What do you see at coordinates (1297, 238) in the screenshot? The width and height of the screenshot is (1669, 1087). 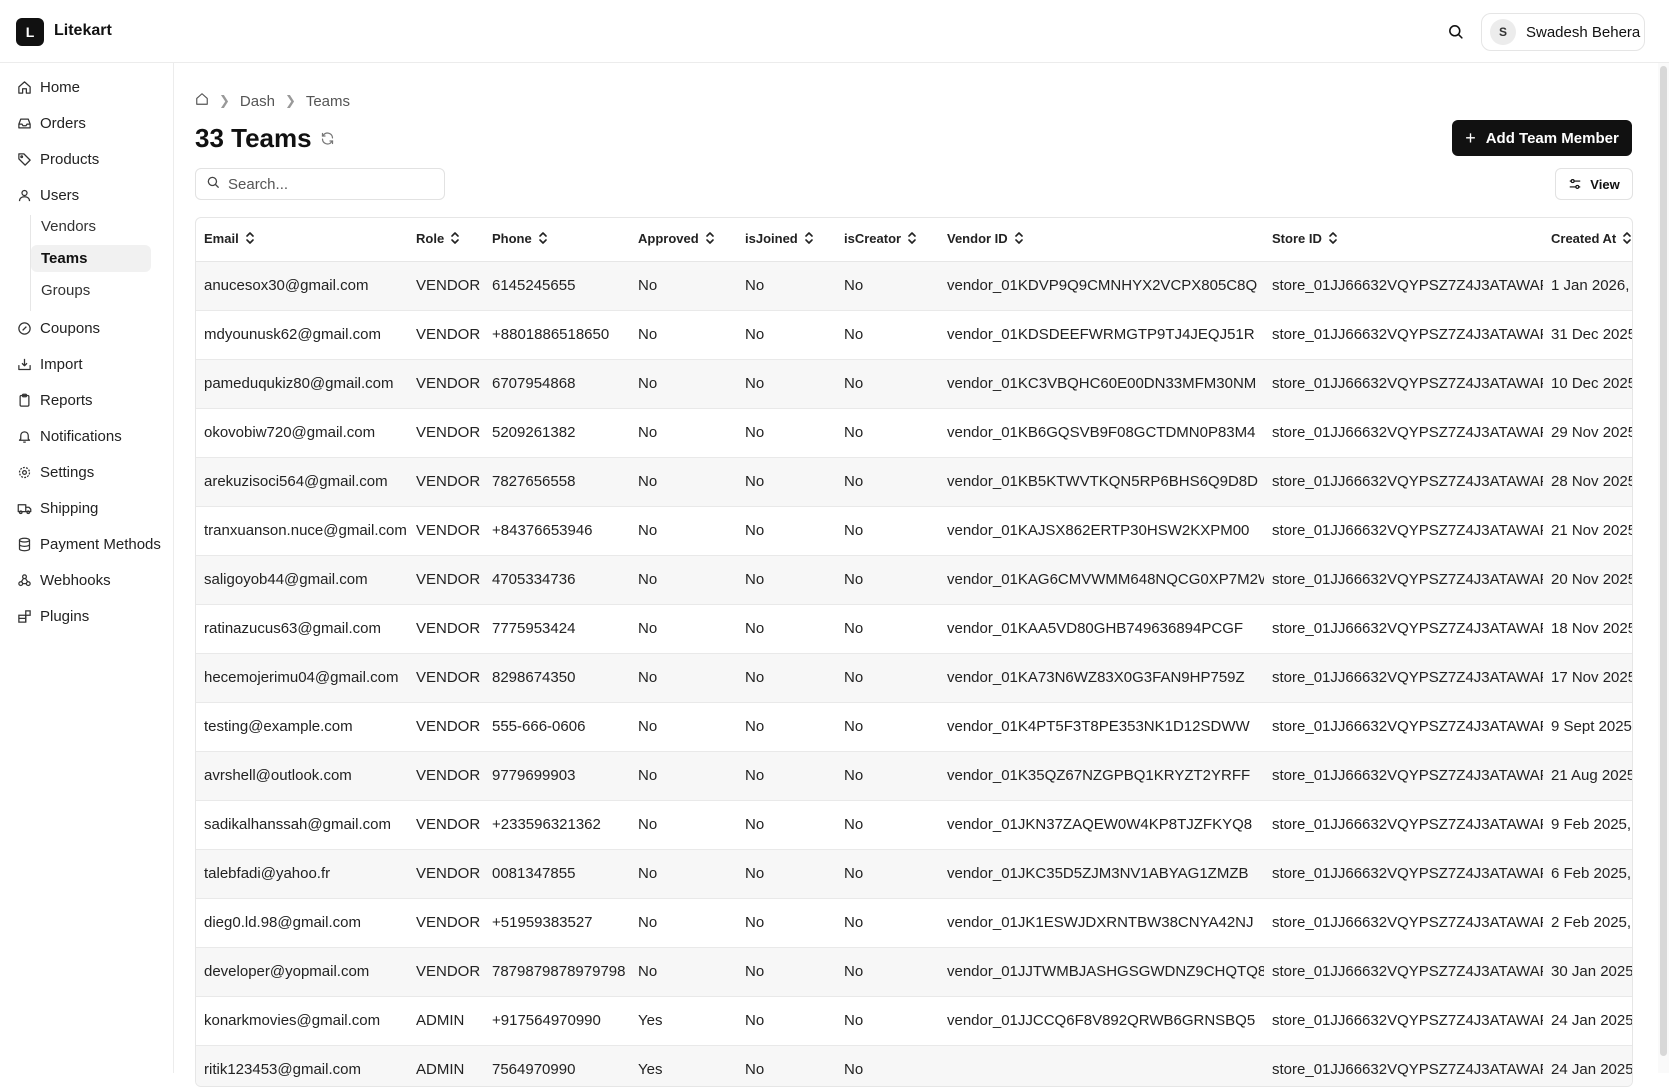 I see `column-header-label: Store ID` at bounding box center [1297, 238].